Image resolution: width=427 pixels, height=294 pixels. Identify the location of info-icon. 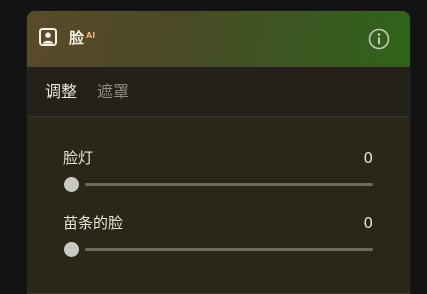
(379, 39).